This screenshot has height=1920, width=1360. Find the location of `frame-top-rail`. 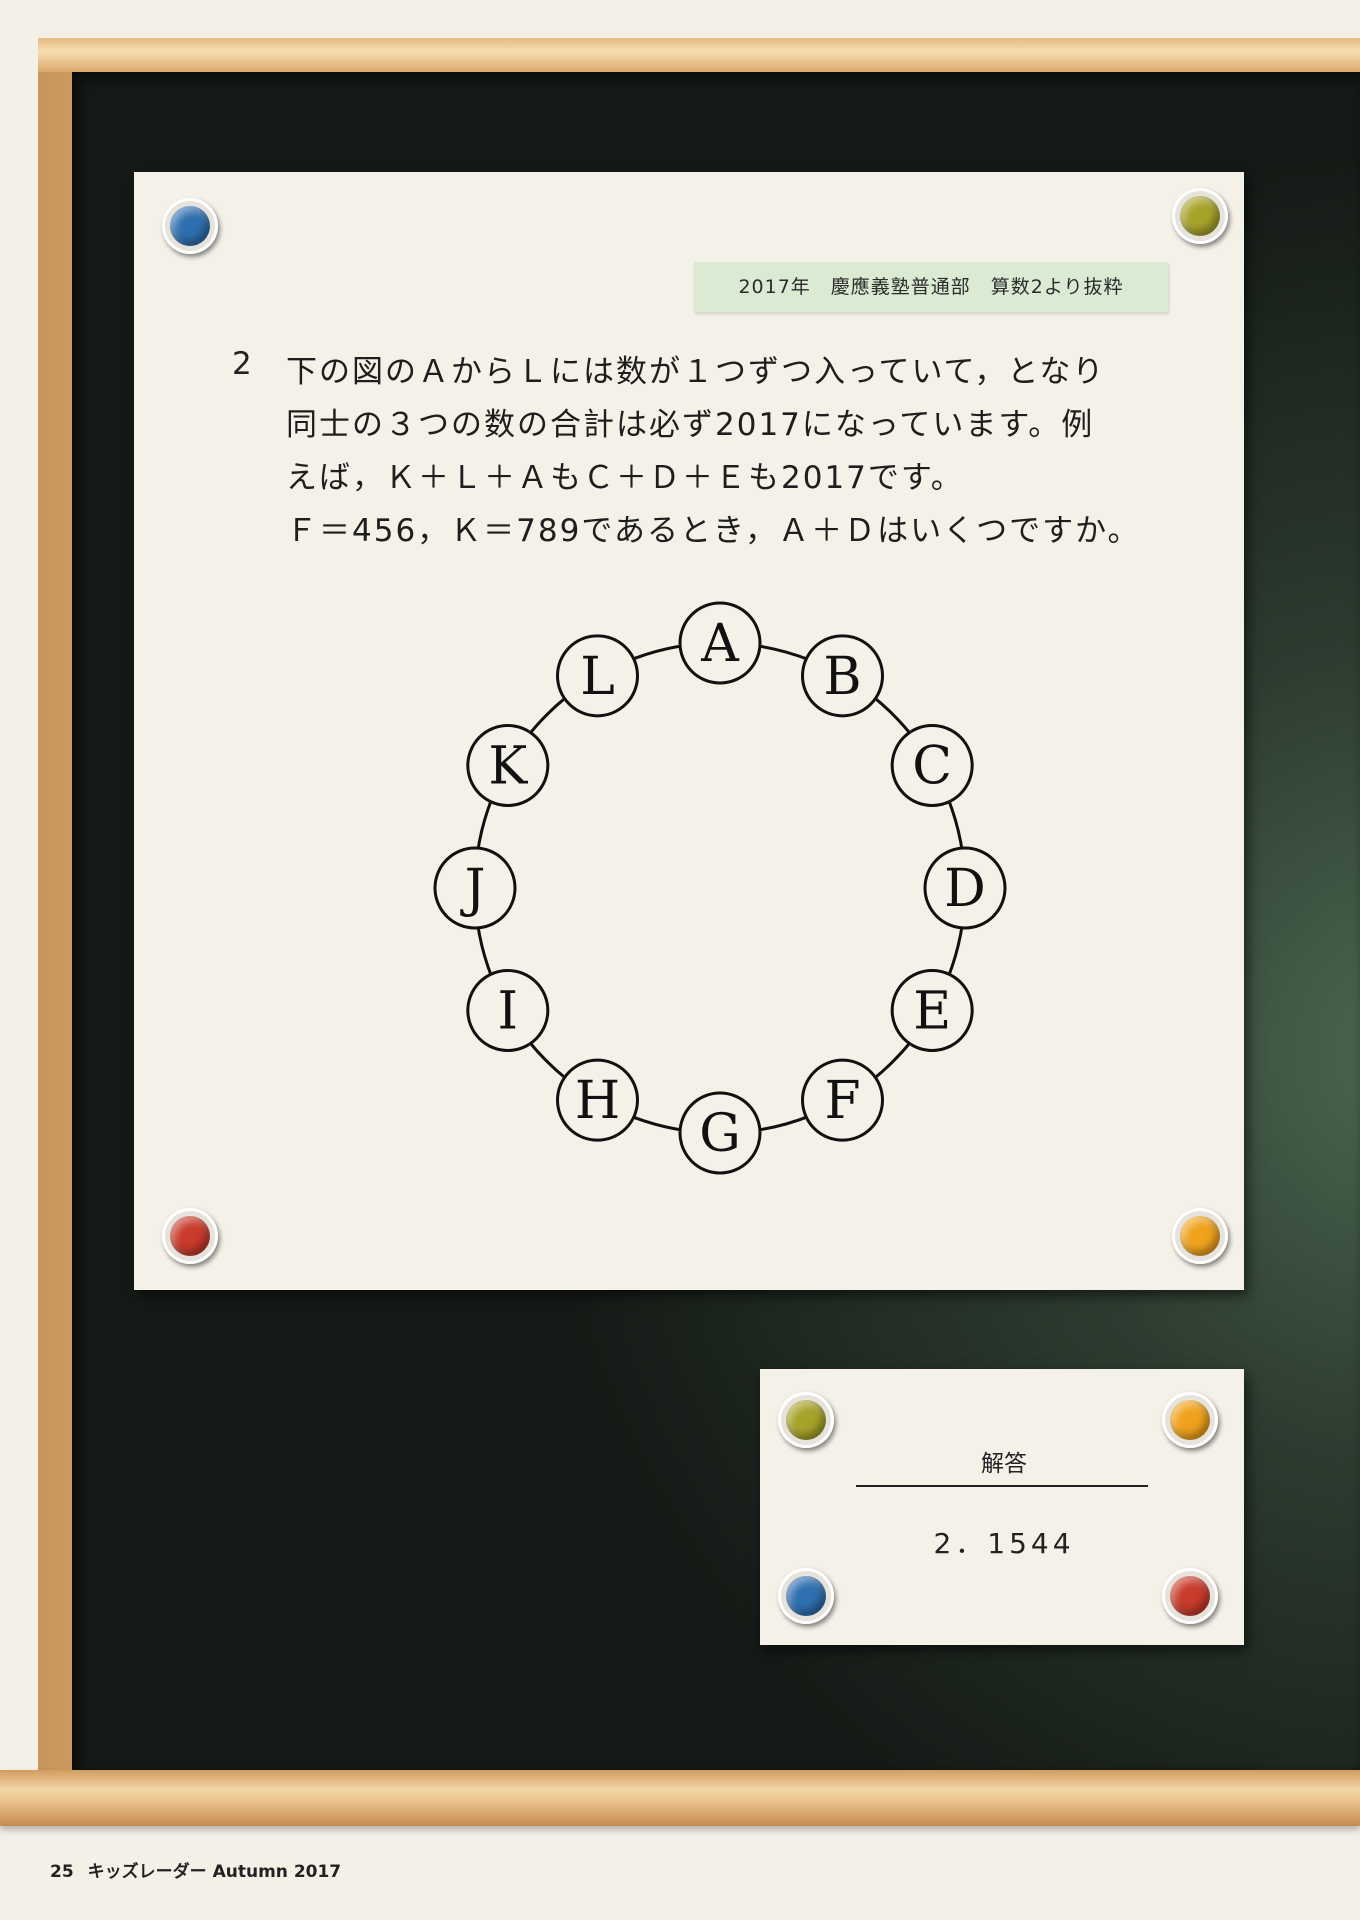

frame-top-rail is located at coordinates (699, 55).